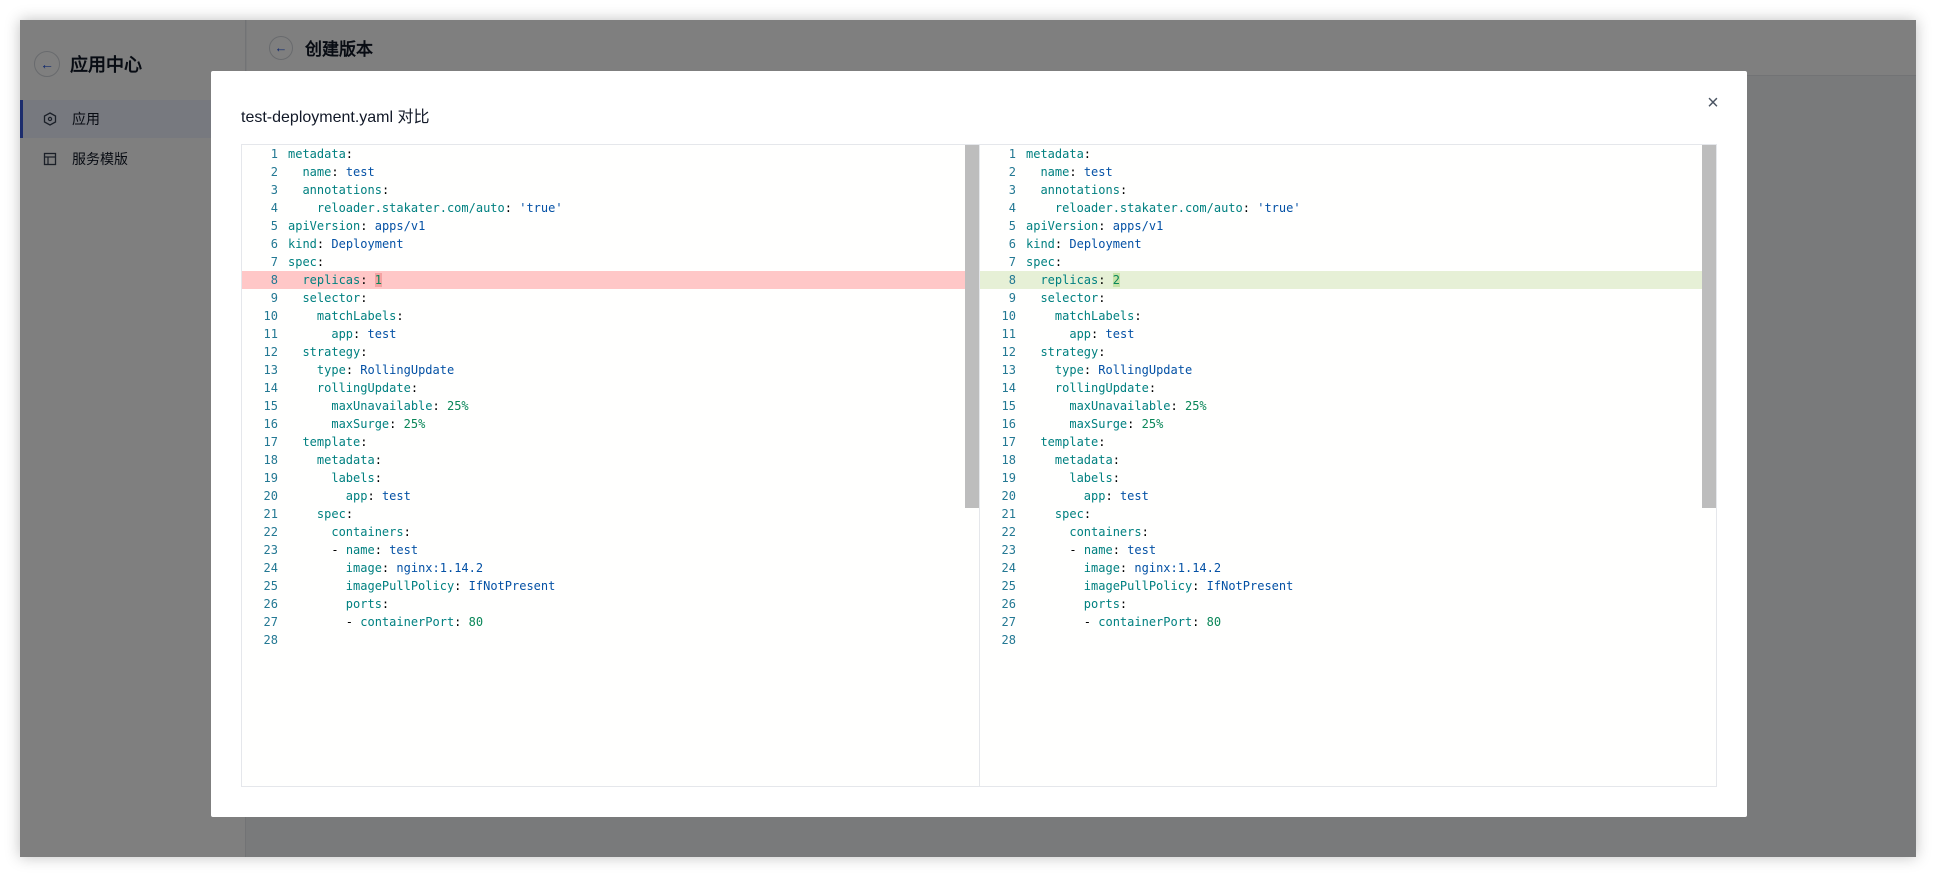  Describe the element at coordinates (1073, 442) in the screenshot. I see `code-text: template:` at that location.